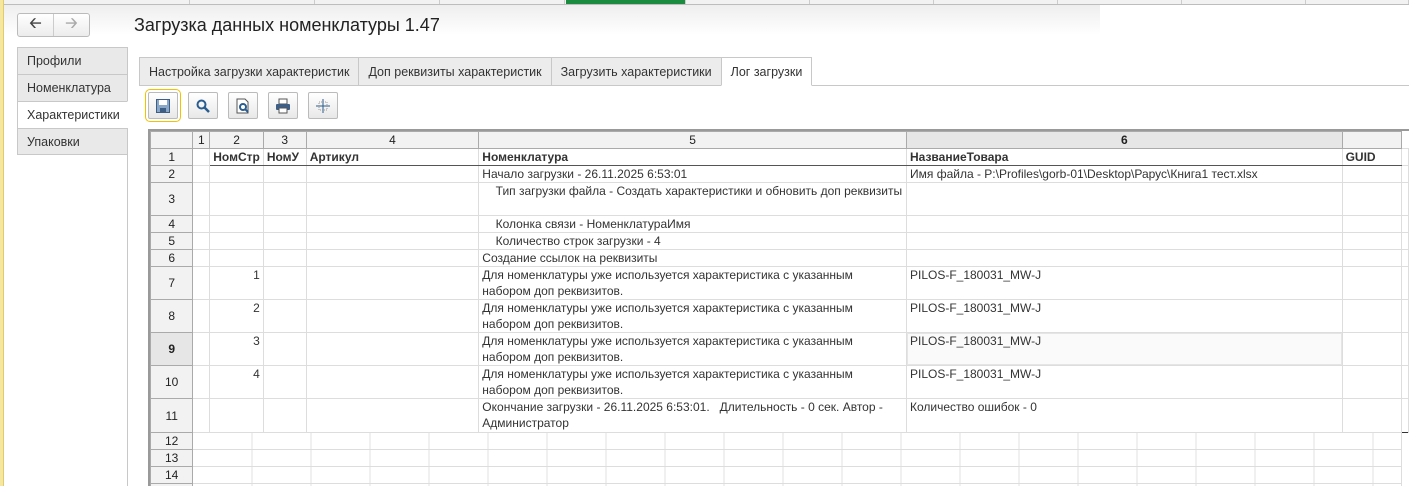 This screenshot has height=486, width=1409. What do you see at coordinates (236, 349) in the screenshot?
I see `table-cell: 3` at bounding box center [236, 349].